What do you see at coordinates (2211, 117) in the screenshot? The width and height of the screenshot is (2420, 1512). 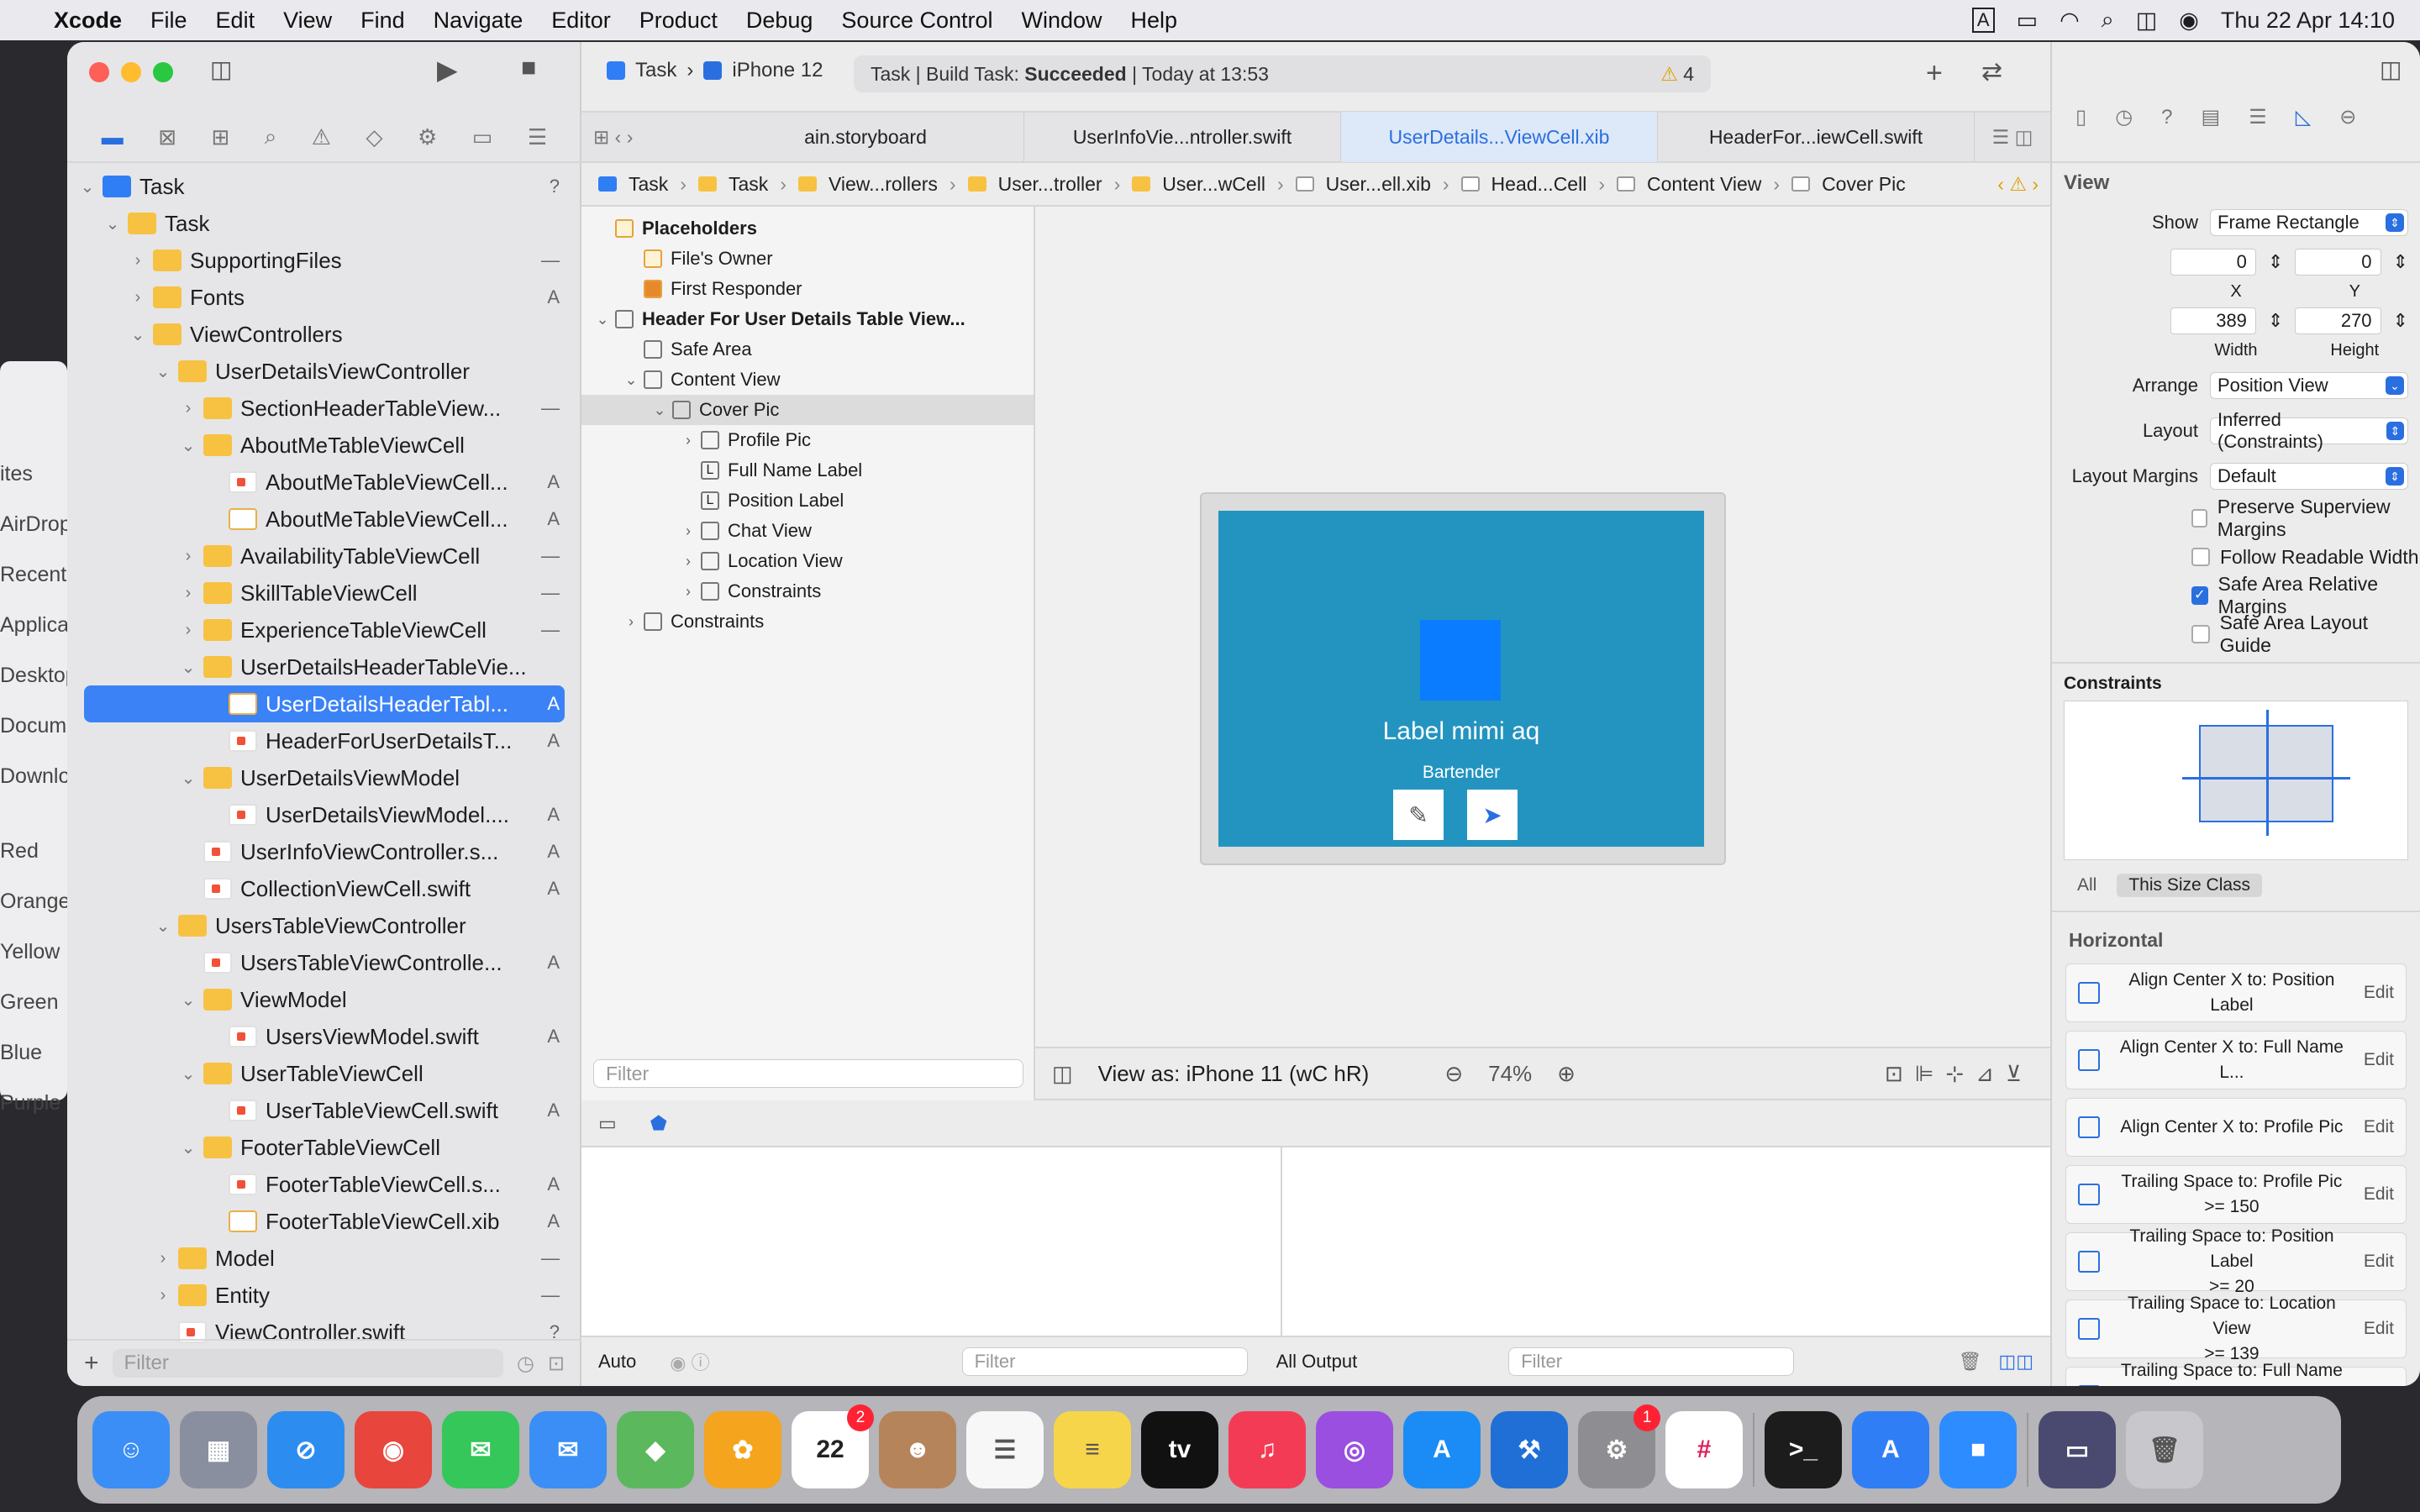 I see `identity-icon: ▤` at bounding box center [2211, 117].